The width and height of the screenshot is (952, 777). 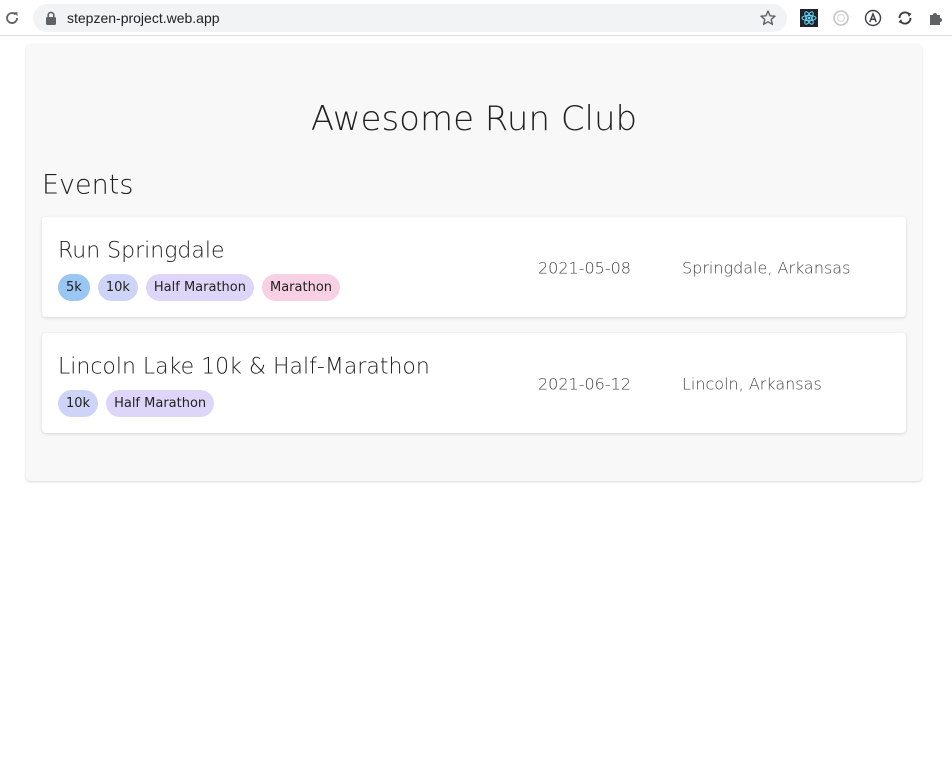 What do you see at coordinates (74, 287) in the screenshot?
I see `tag-5k: 5k` at bounding box center [74, 287].